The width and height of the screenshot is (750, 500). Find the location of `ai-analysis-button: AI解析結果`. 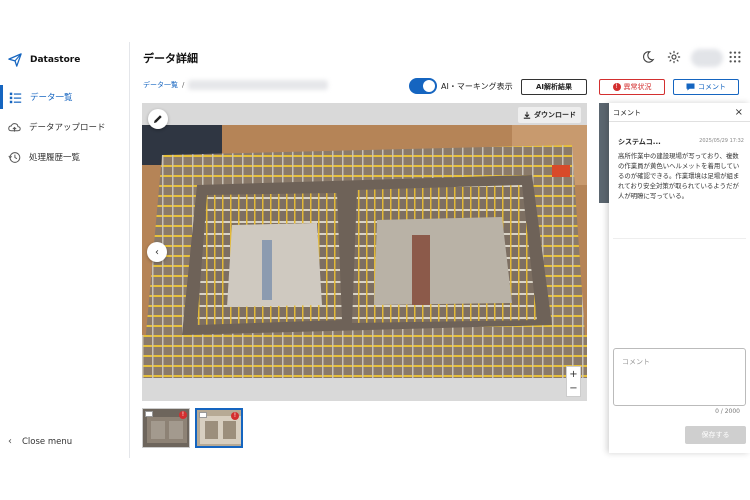

ai-analysis-button: AI解析結果 is located at coordinates (554, 87).